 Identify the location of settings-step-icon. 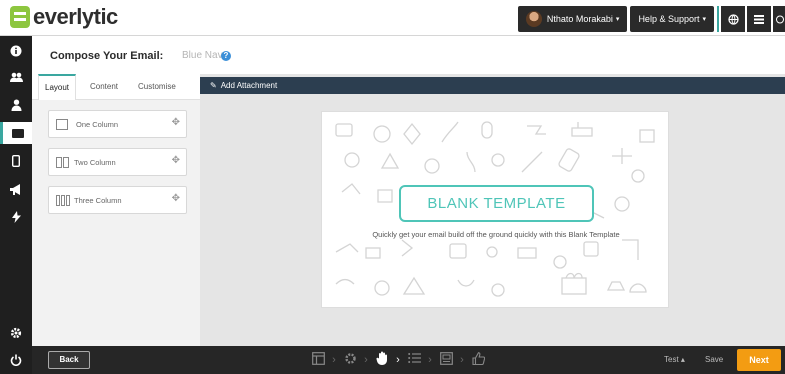
(350, 360).